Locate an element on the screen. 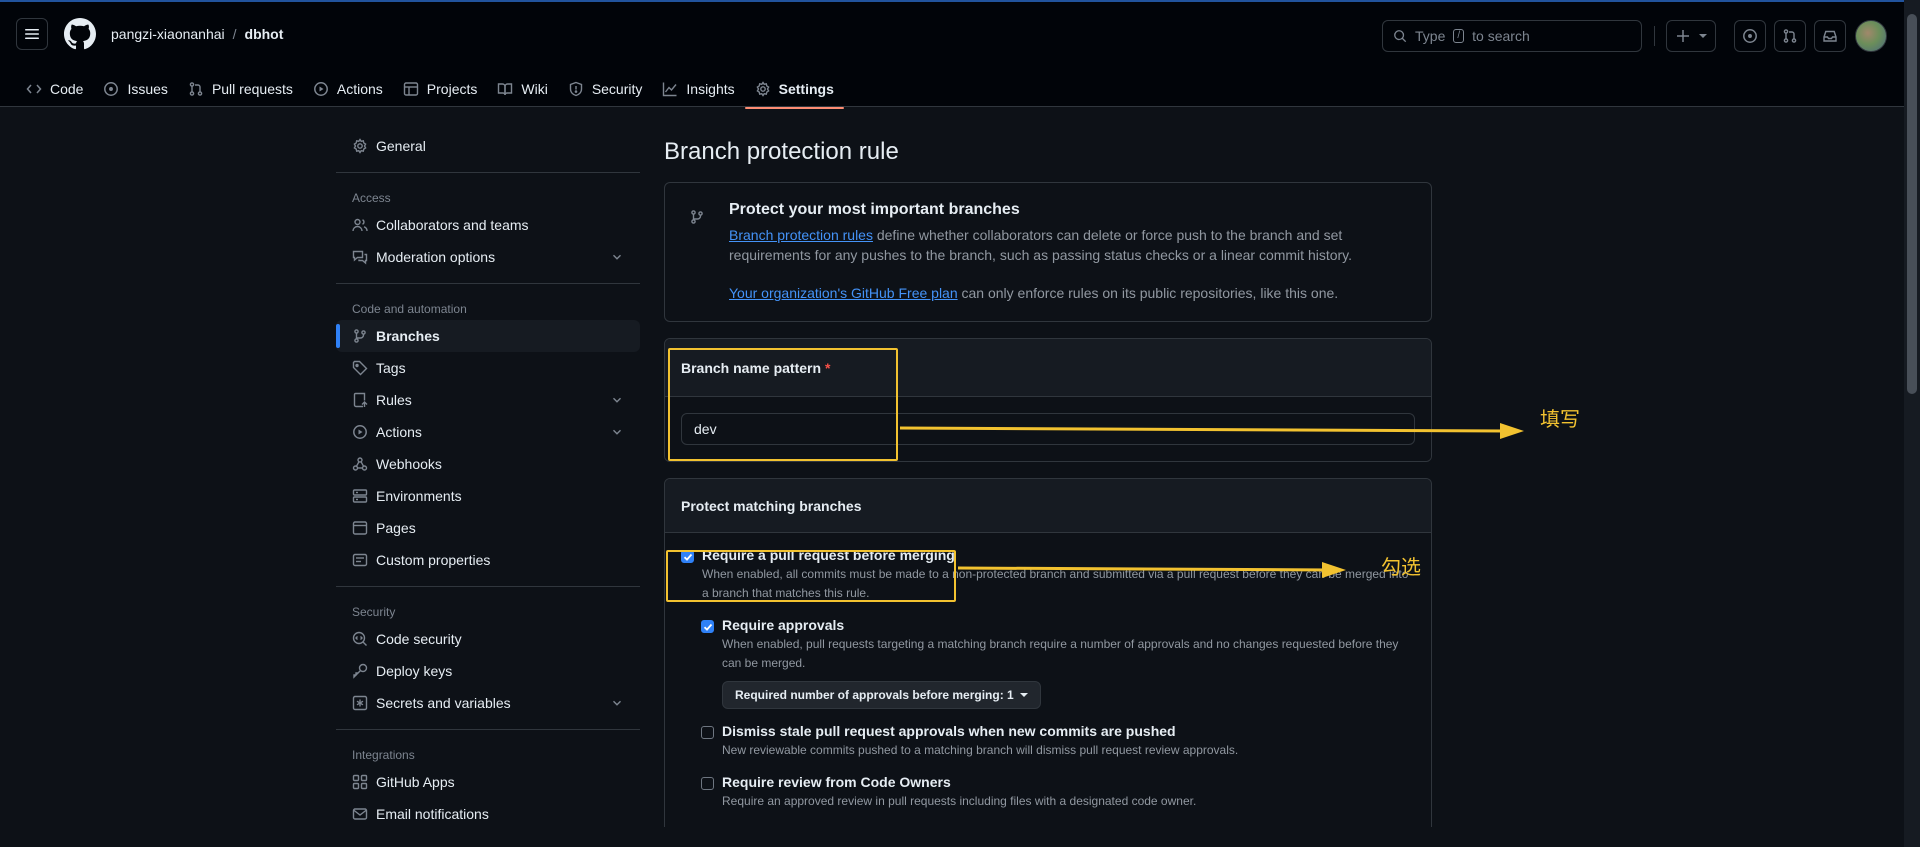 The width and height of the screenshot is (1920, 847). graph-icon is located at coordinates (670, 89).